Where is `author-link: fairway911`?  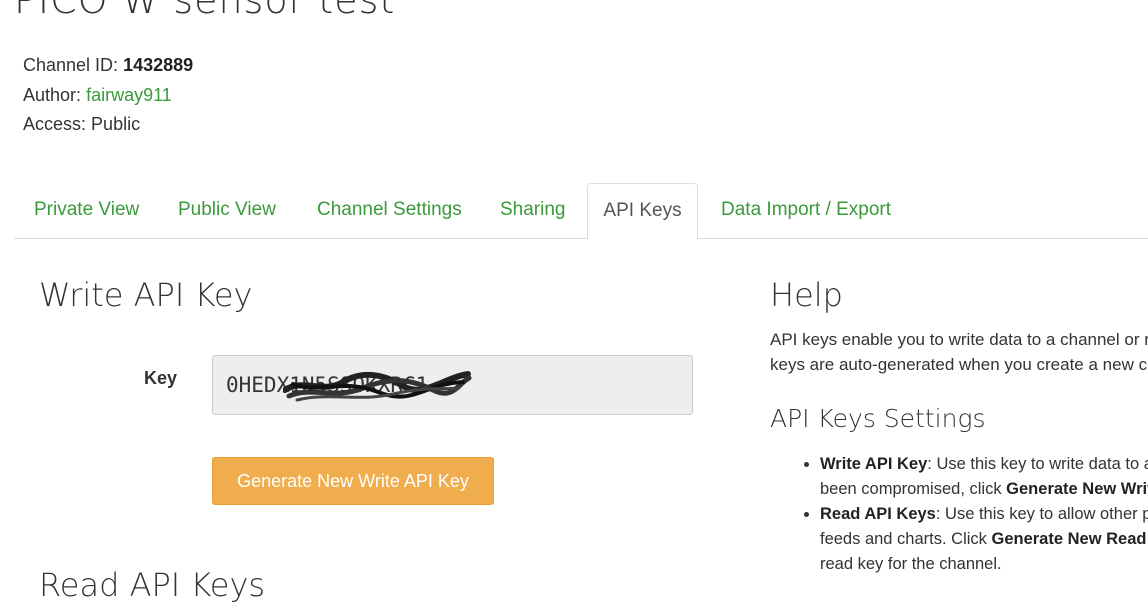
author-link: fairway911 is located at coordinates (129, 95).